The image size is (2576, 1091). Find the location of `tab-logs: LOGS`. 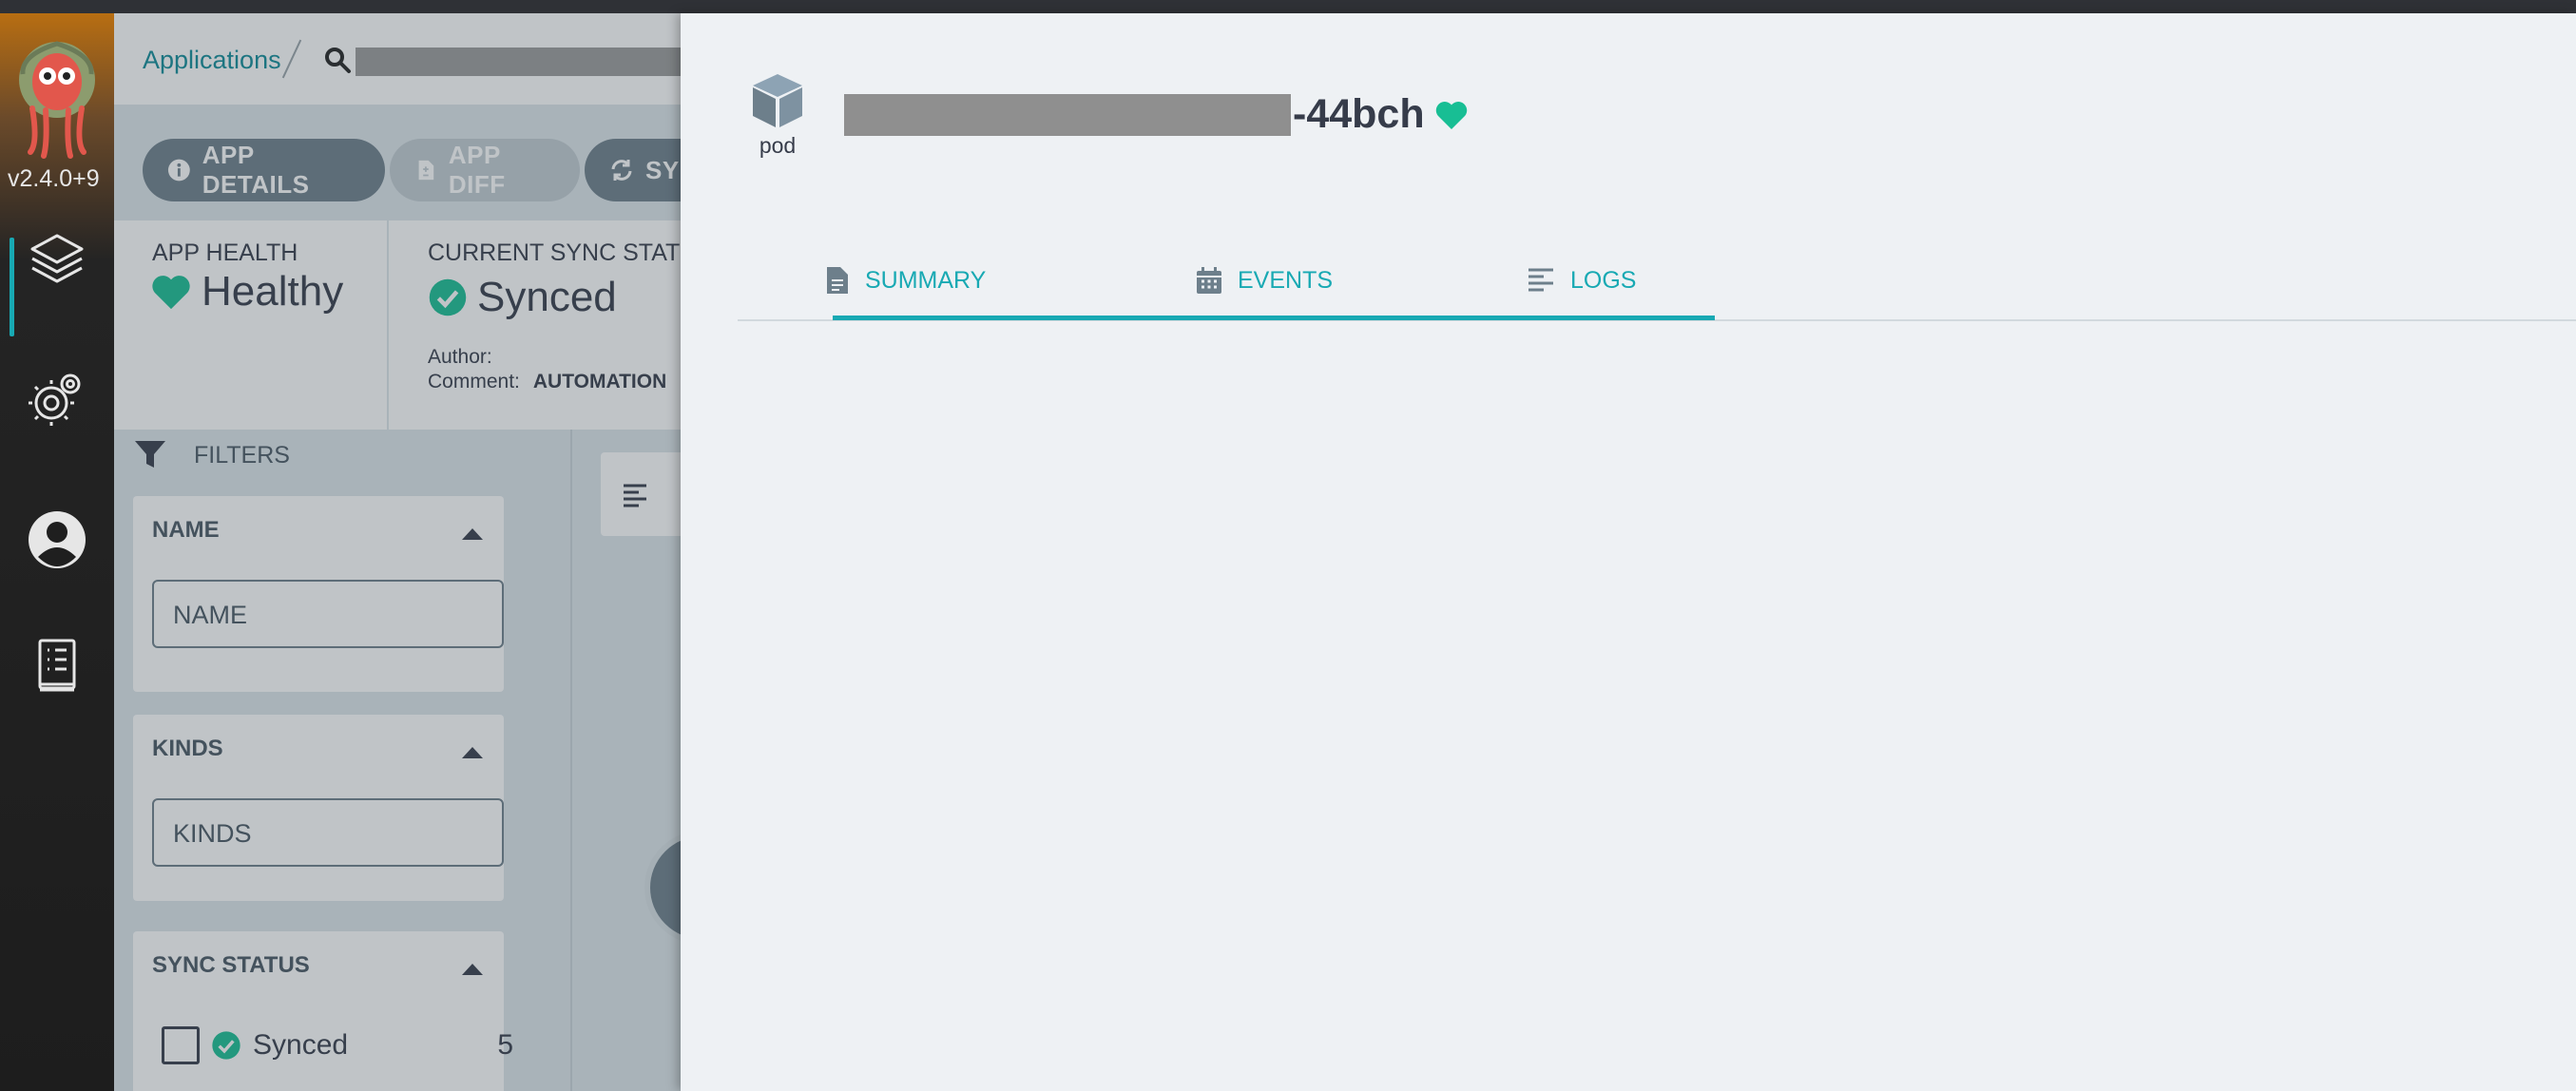

tab-logs: LOGS is located at coordinates (1581, 280).